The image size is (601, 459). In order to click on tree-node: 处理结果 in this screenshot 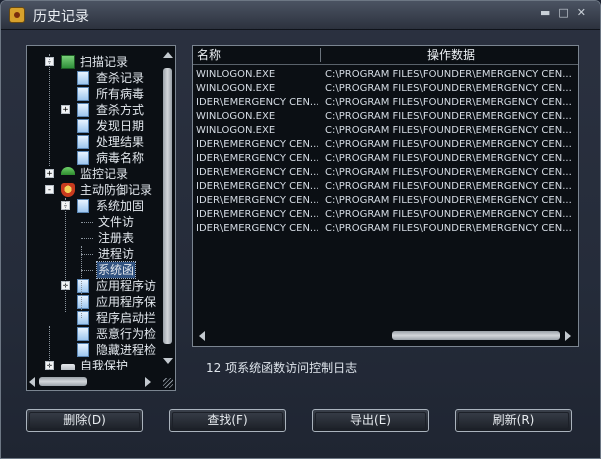, I will do `click(94, 142)`.